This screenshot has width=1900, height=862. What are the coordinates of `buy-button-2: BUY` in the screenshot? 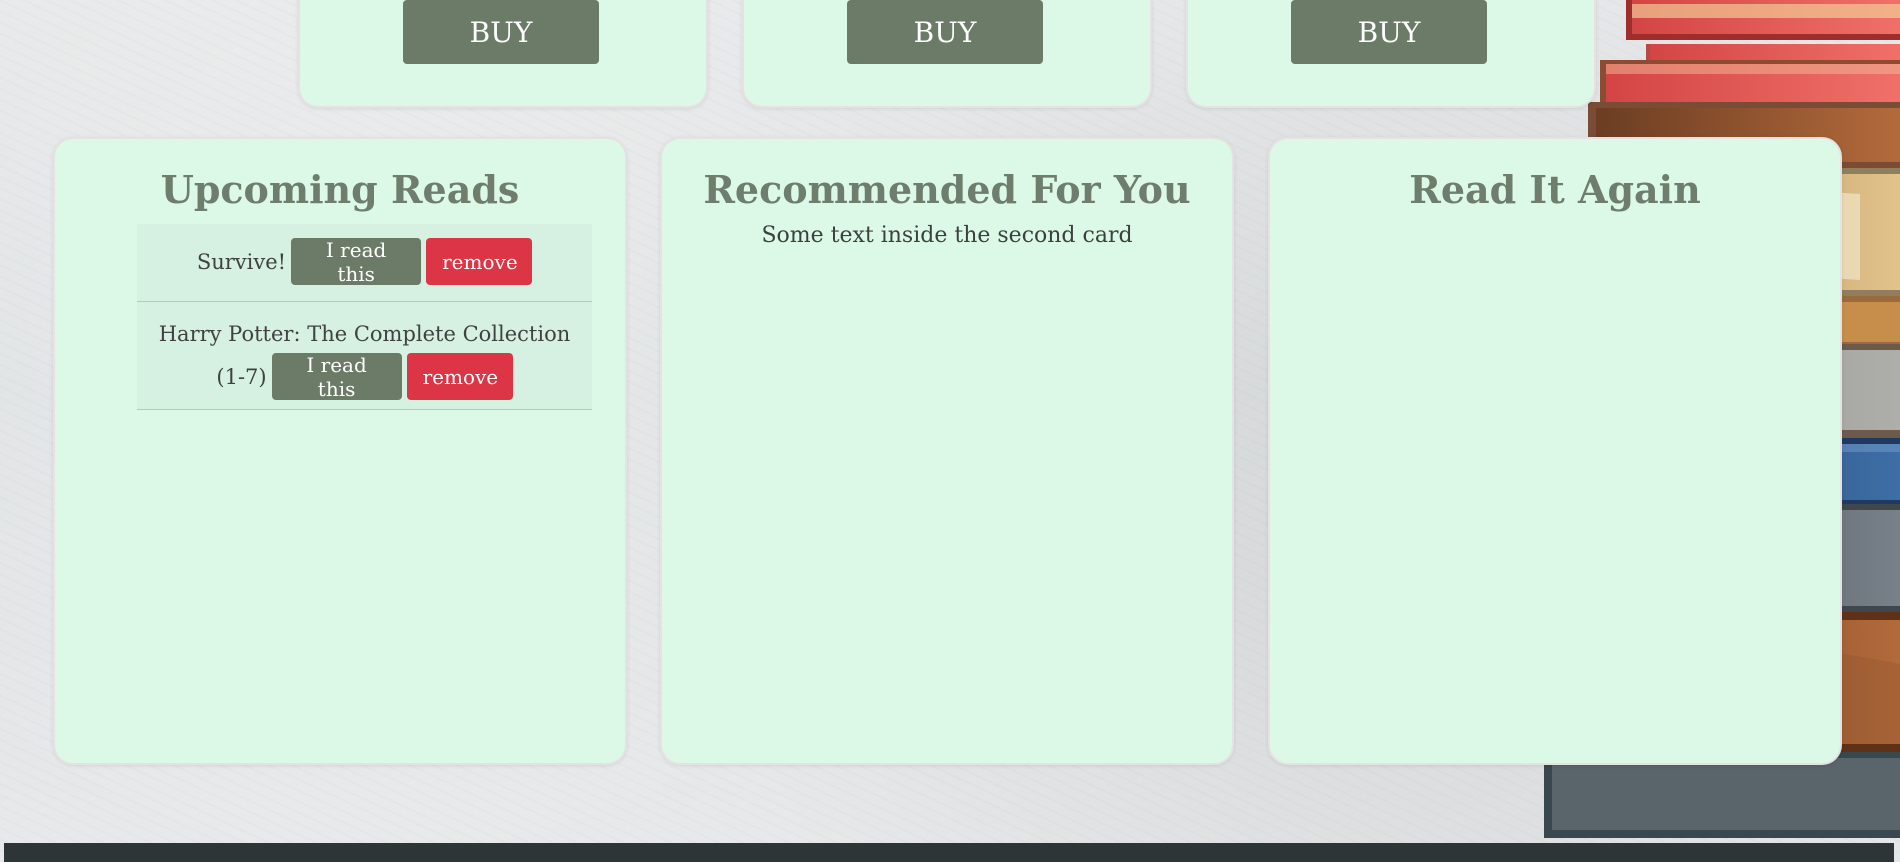 It's located at (945, 32).